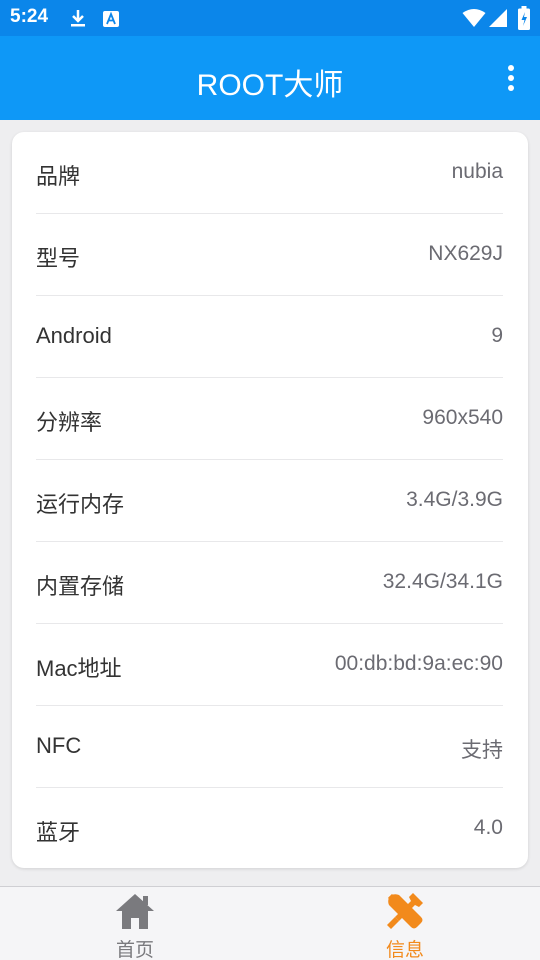  I want to click on home-icon, so click(135, 911).